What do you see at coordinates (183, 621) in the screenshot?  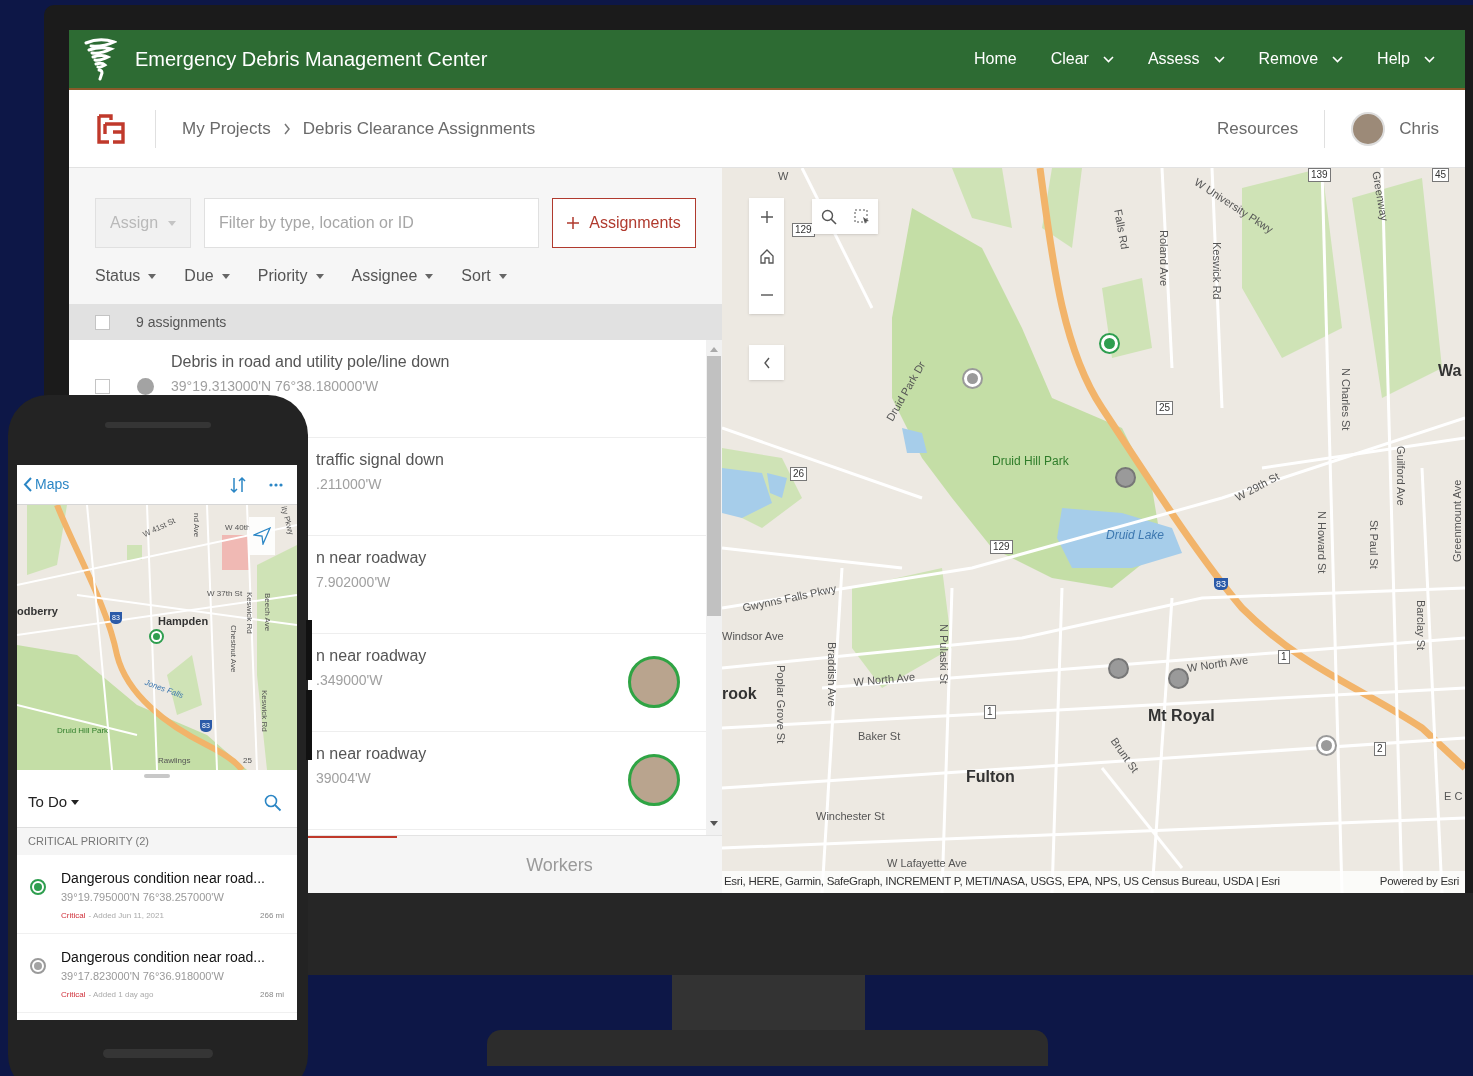 I see `map-label: Hampden` at bounding box center [183, 621].